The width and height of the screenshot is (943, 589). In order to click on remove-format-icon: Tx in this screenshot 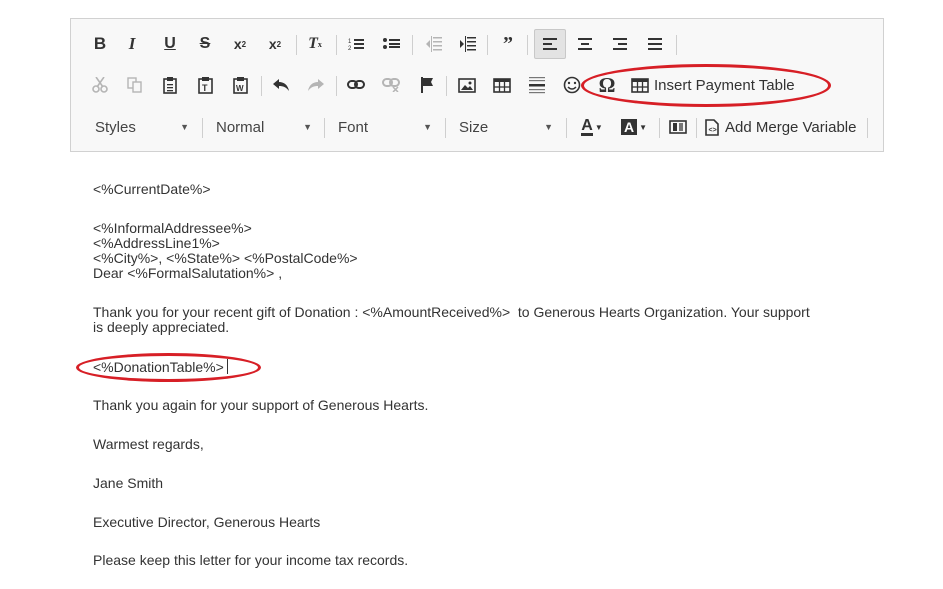, I will do `click(315, 44)`.